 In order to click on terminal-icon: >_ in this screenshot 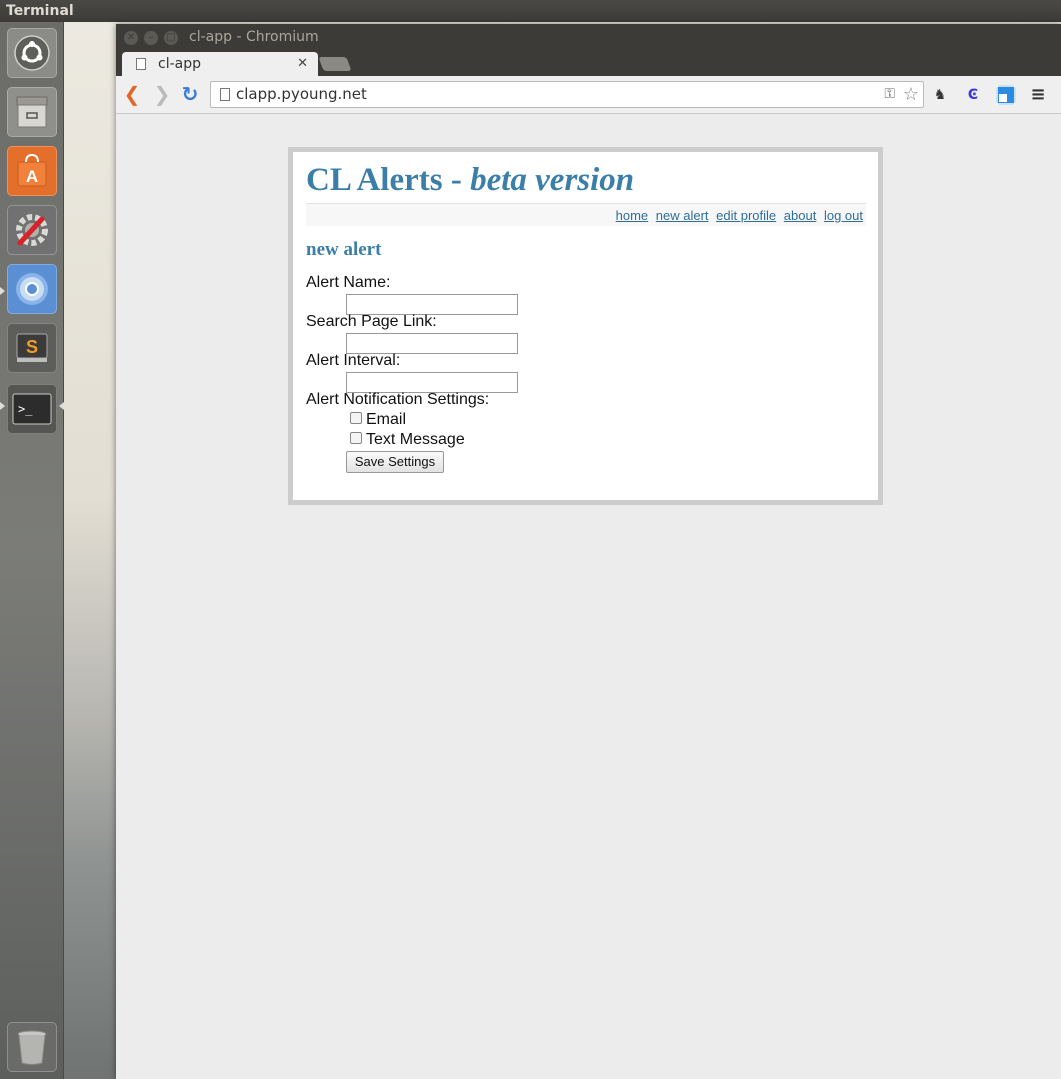, I will do `click(32, 409)`.